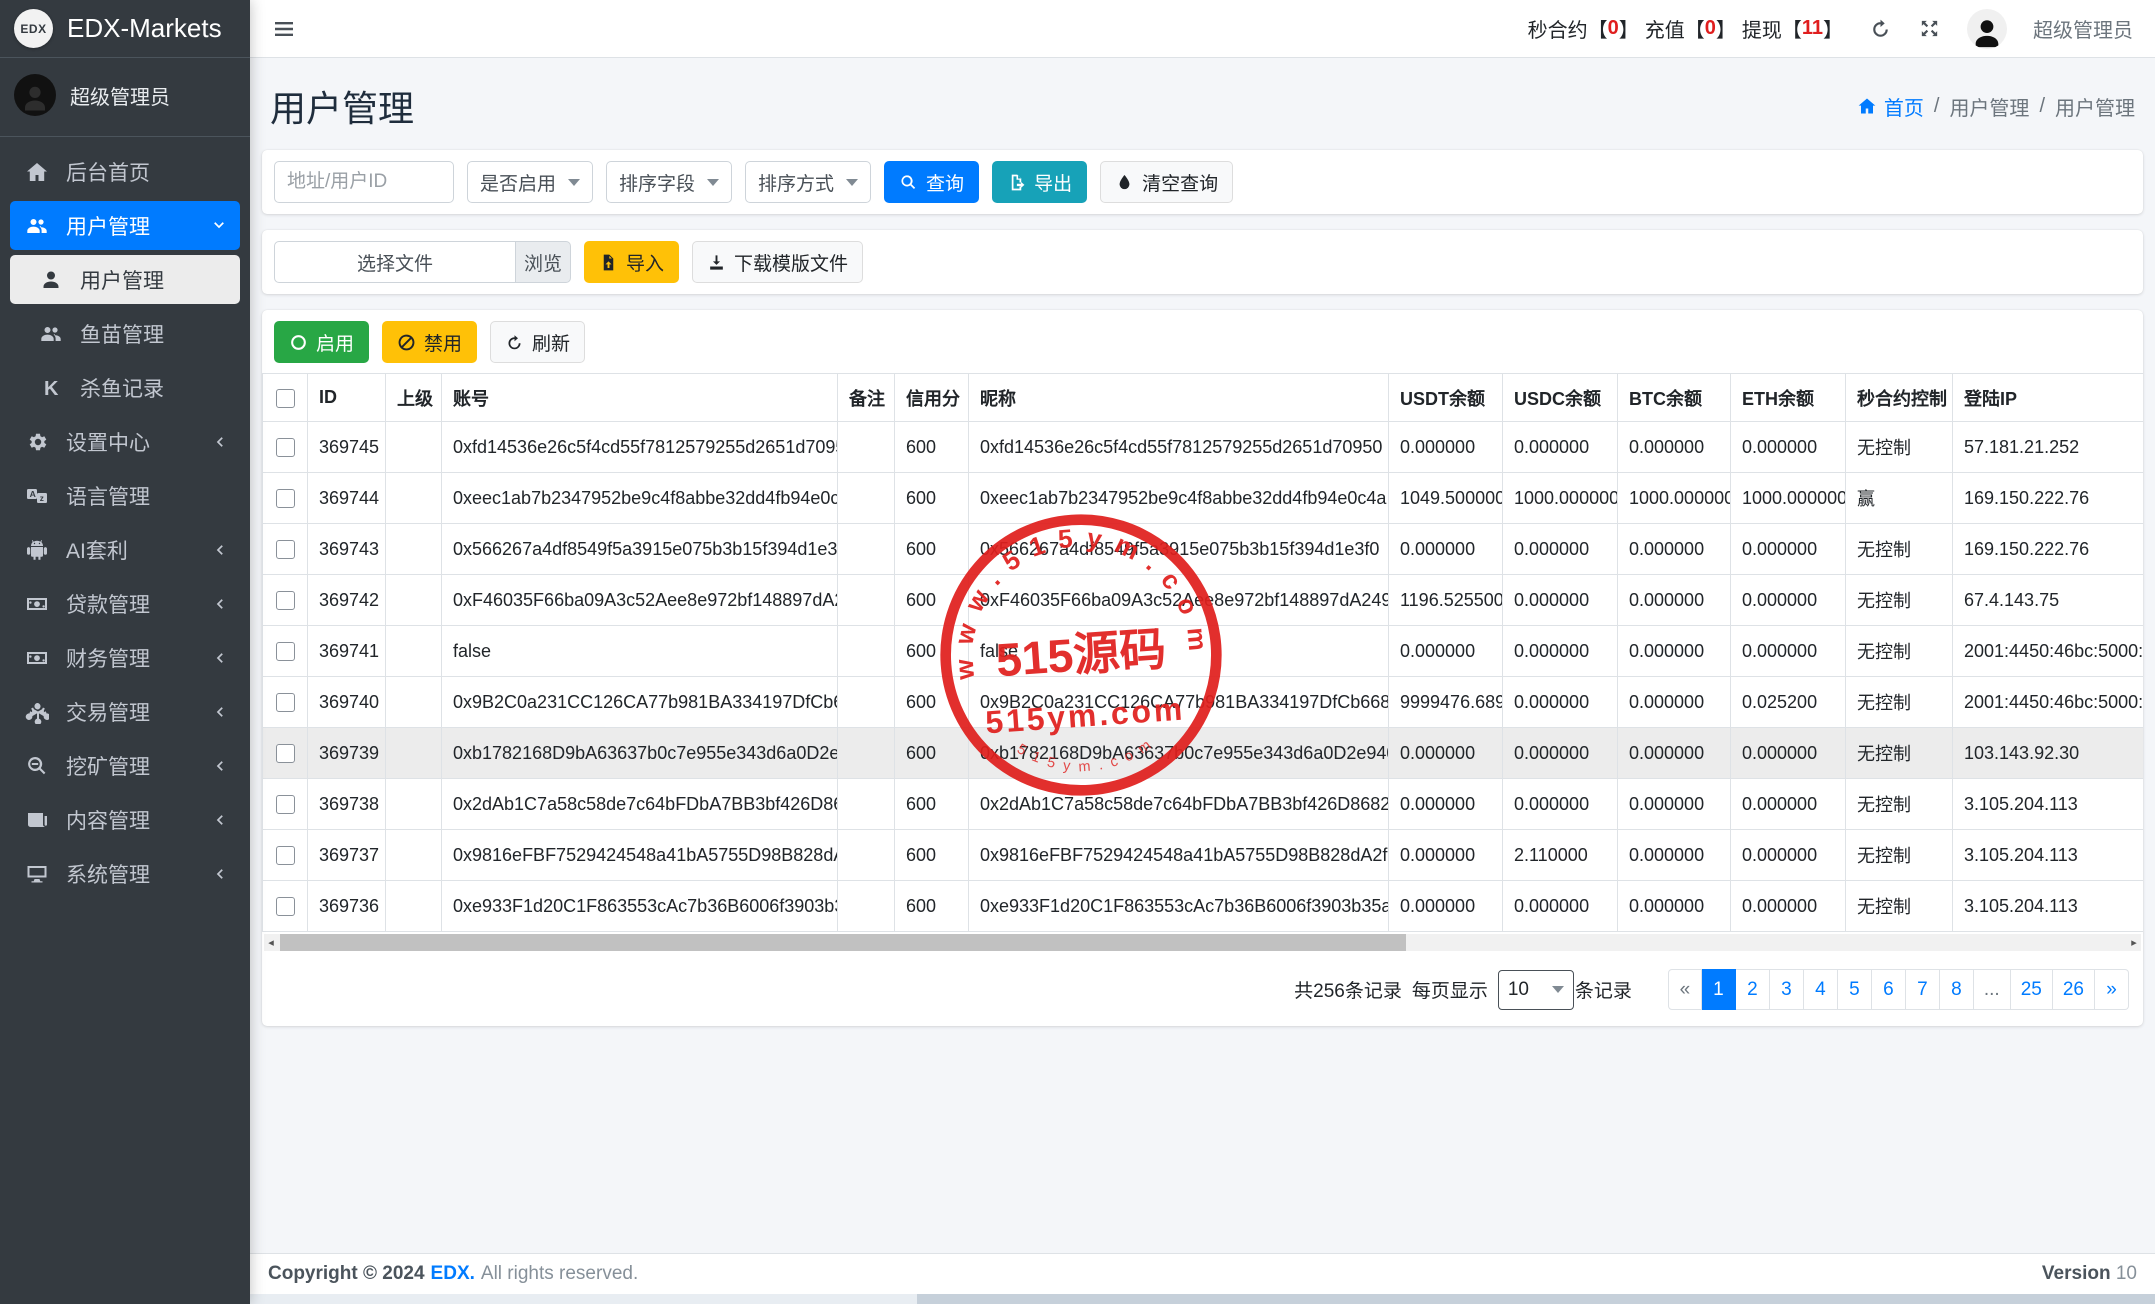 The height and width of the screenshot is (1304, 2155). What do you see at coordinates (1040, 182) in the screenshot?
I see `export-button: 导出` at bounding box center [1040, 182].